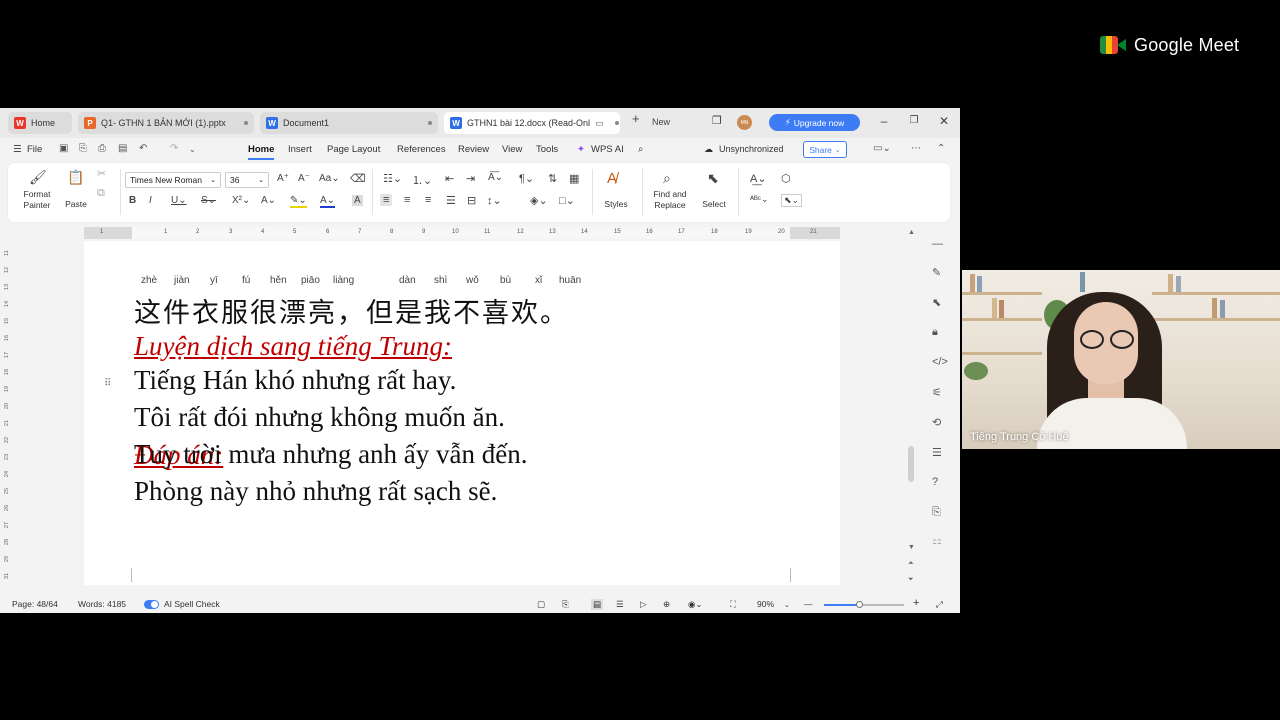 The image size is (1280, 720). I want to click on distributed-icon: ⊟, so click(471, 200).